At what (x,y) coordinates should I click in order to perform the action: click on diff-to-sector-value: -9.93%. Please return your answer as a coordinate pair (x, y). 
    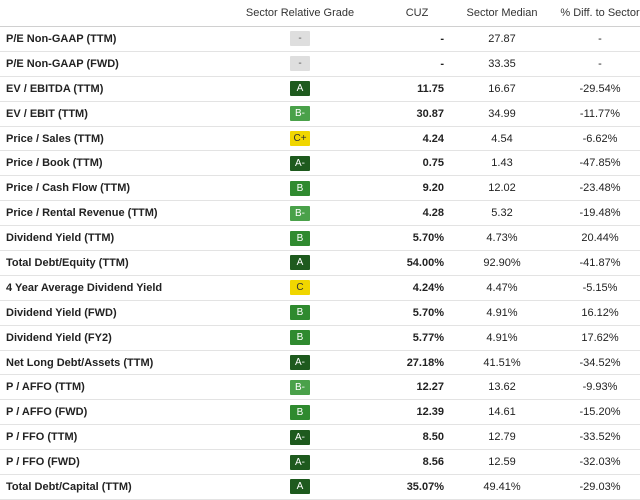
    Looking at the image, I should click on (600, 387).